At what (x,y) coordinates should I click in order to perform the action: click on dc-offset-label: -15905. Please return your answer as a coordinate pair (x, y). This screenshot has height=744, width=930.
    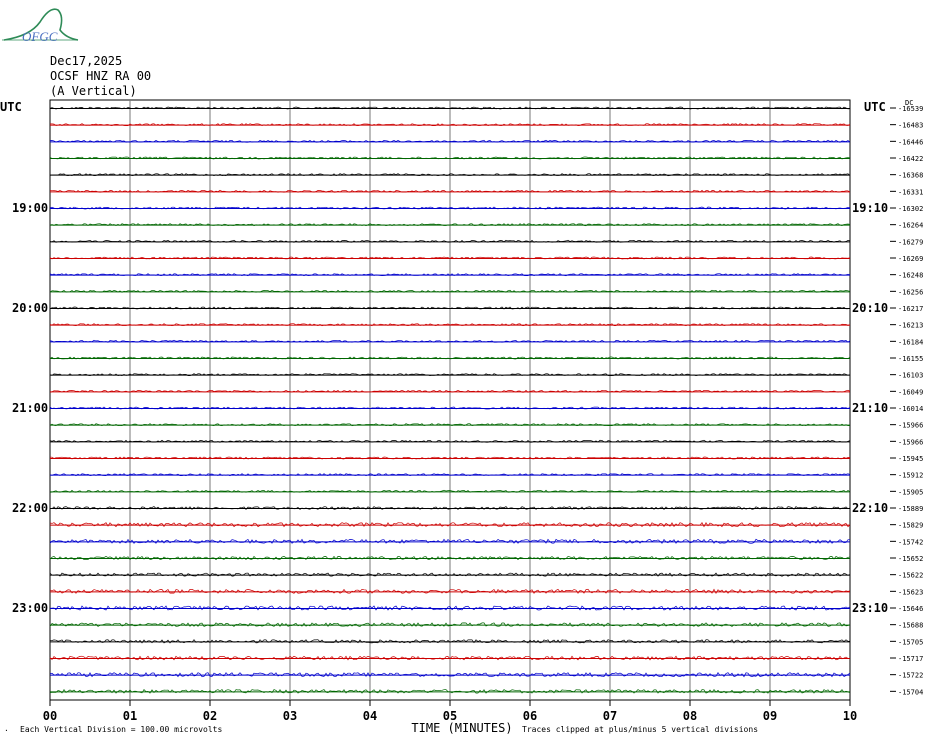
    Looking at the image, I should click on (910, 492).